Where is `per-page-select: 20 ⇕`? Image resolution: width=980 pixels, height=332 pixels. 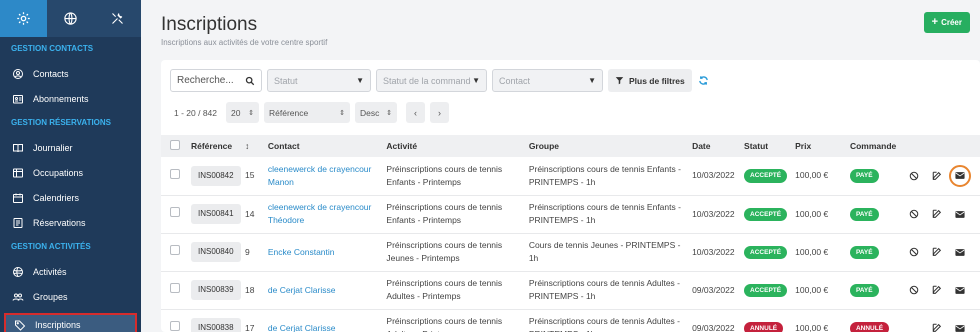
per-page-select: 20 ⇕ is located at coordinates (243, 112).